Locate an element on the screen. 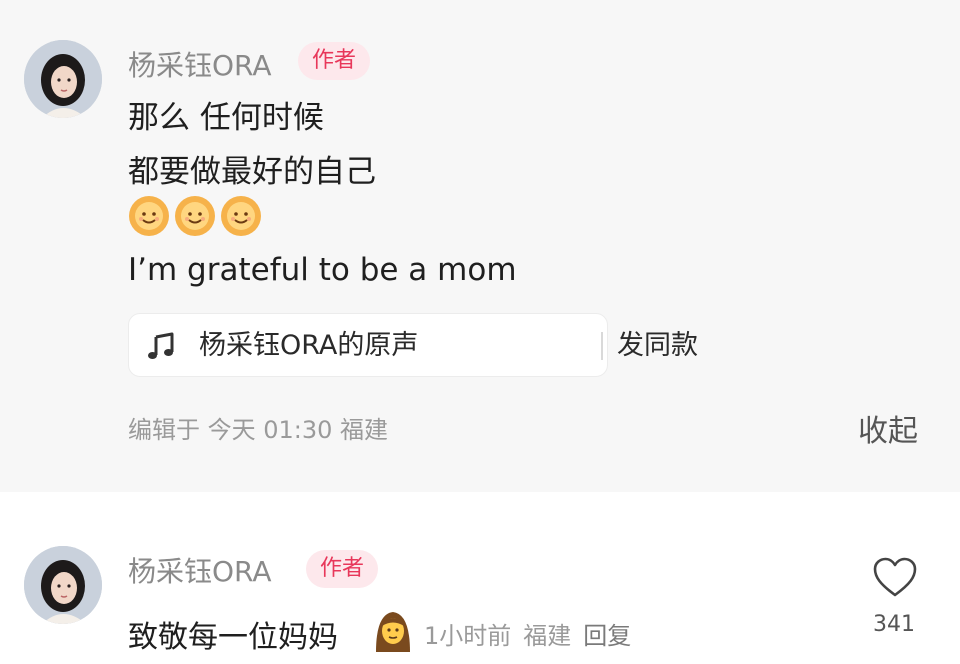 The image size is (960, 664). use-sound-button: 发同款 is located at coordinates (657, 346).